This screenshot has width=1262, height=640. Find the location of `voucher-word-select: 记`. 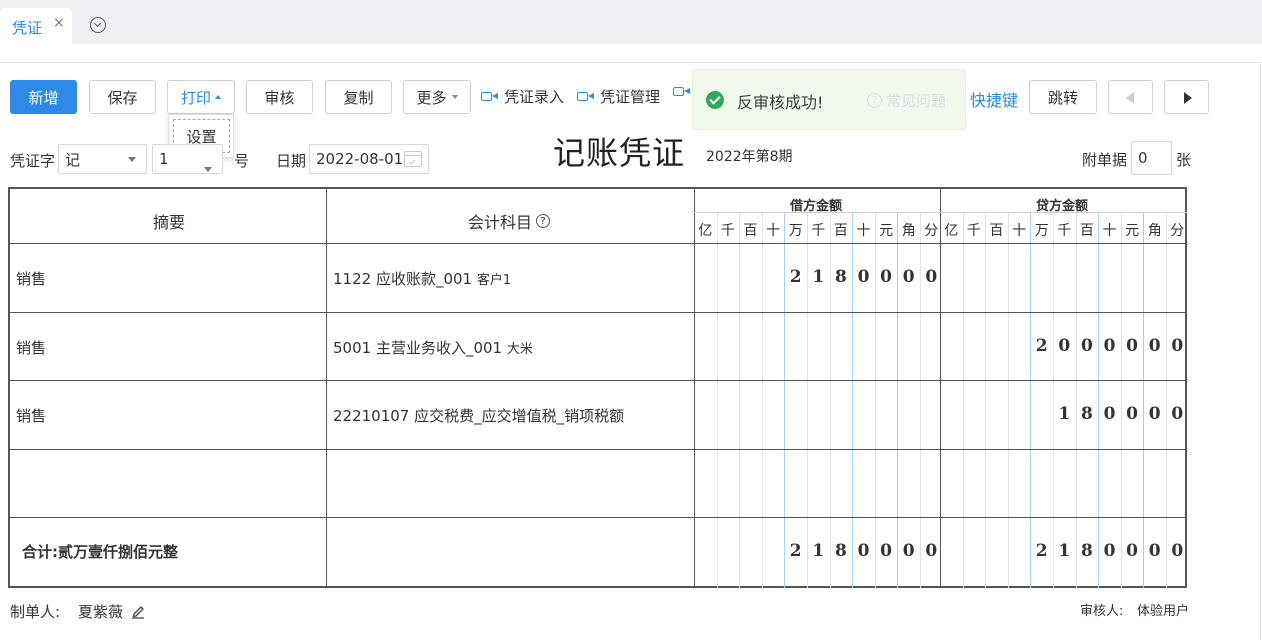

voucher-word-select: 记 is located at coordinates (102, 159).